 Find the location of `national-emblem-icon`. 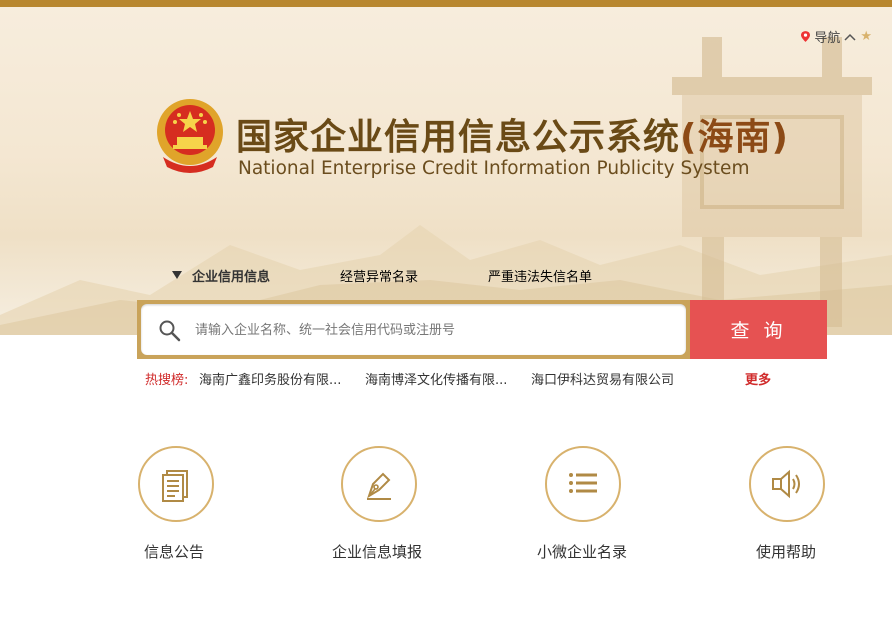

national-emblem-icon is located at coordinates (190, 136).